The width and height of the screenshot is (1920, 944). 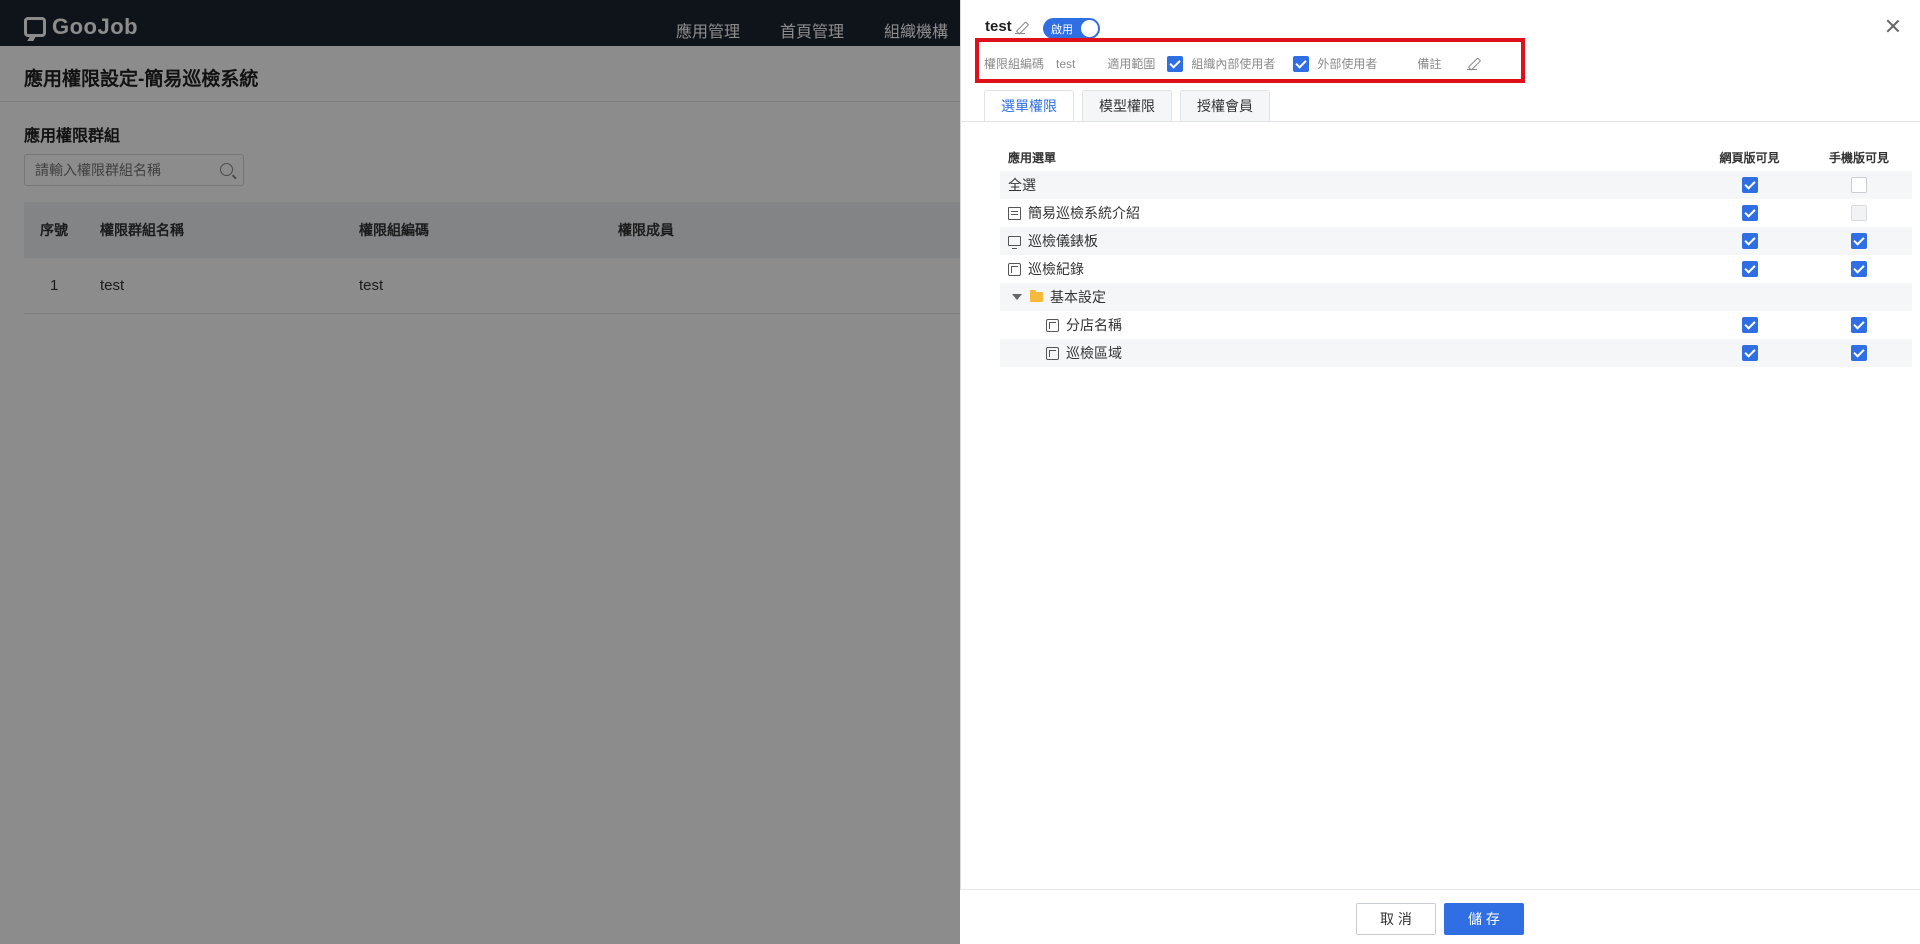 What do you see at coordinates (1749, 157) in the screenshot?
I see `header-web-visible: 網頁版可見` at bounding box center [1749, 157].